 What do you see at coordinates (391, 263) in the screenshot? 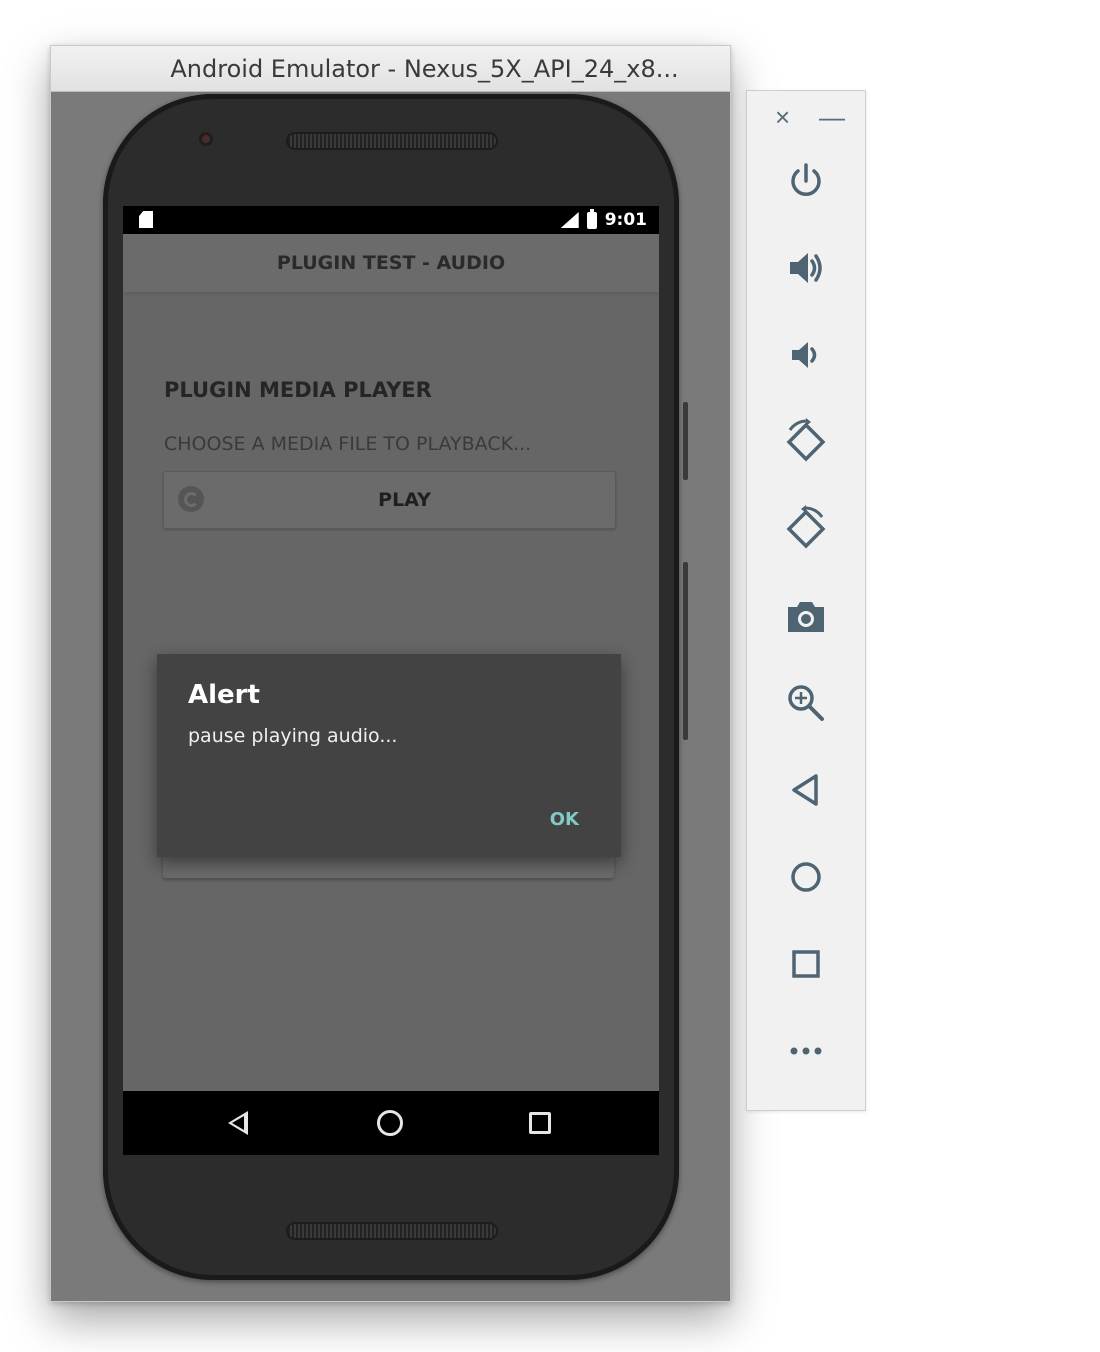
I see `app-toolbar-title: PLUGIN TEST - AUDIO` at bounding box center [391, 263].